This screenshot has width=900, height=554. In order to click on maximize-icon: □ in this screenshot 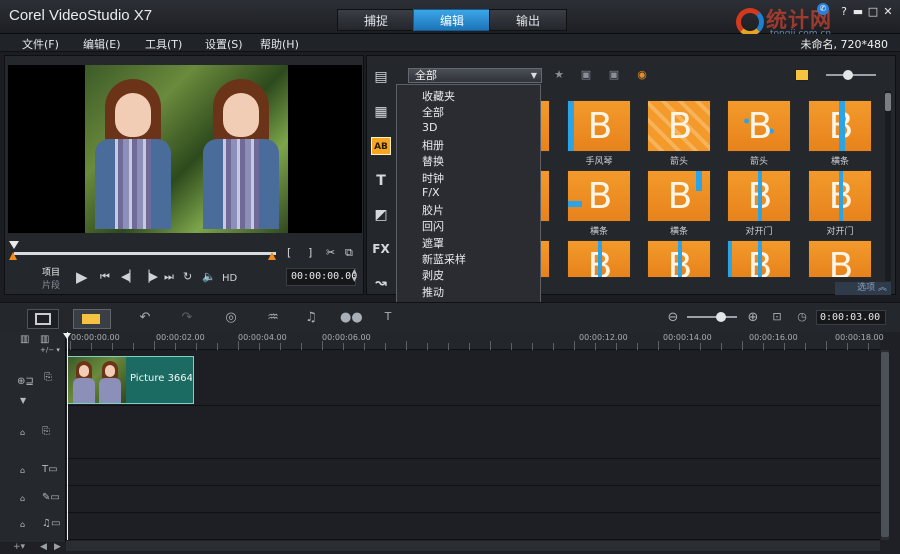, I will do `click(873, 12)`.